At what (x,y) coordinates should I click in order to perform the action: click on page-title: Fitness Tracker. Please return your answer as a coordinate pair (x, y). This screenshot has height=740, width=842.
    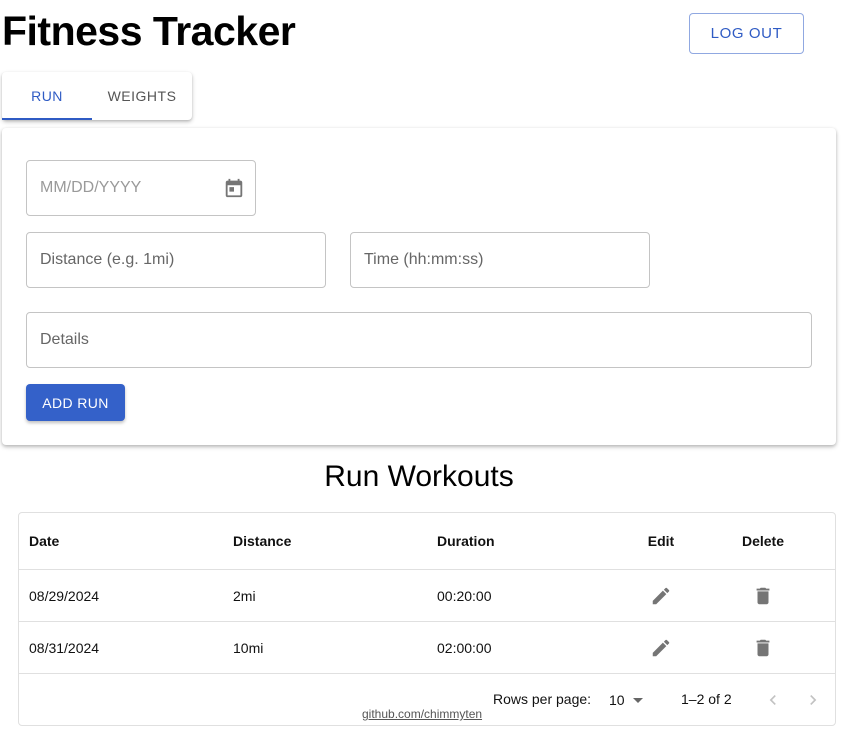
    Looking at the image, I should click on (149, 31).